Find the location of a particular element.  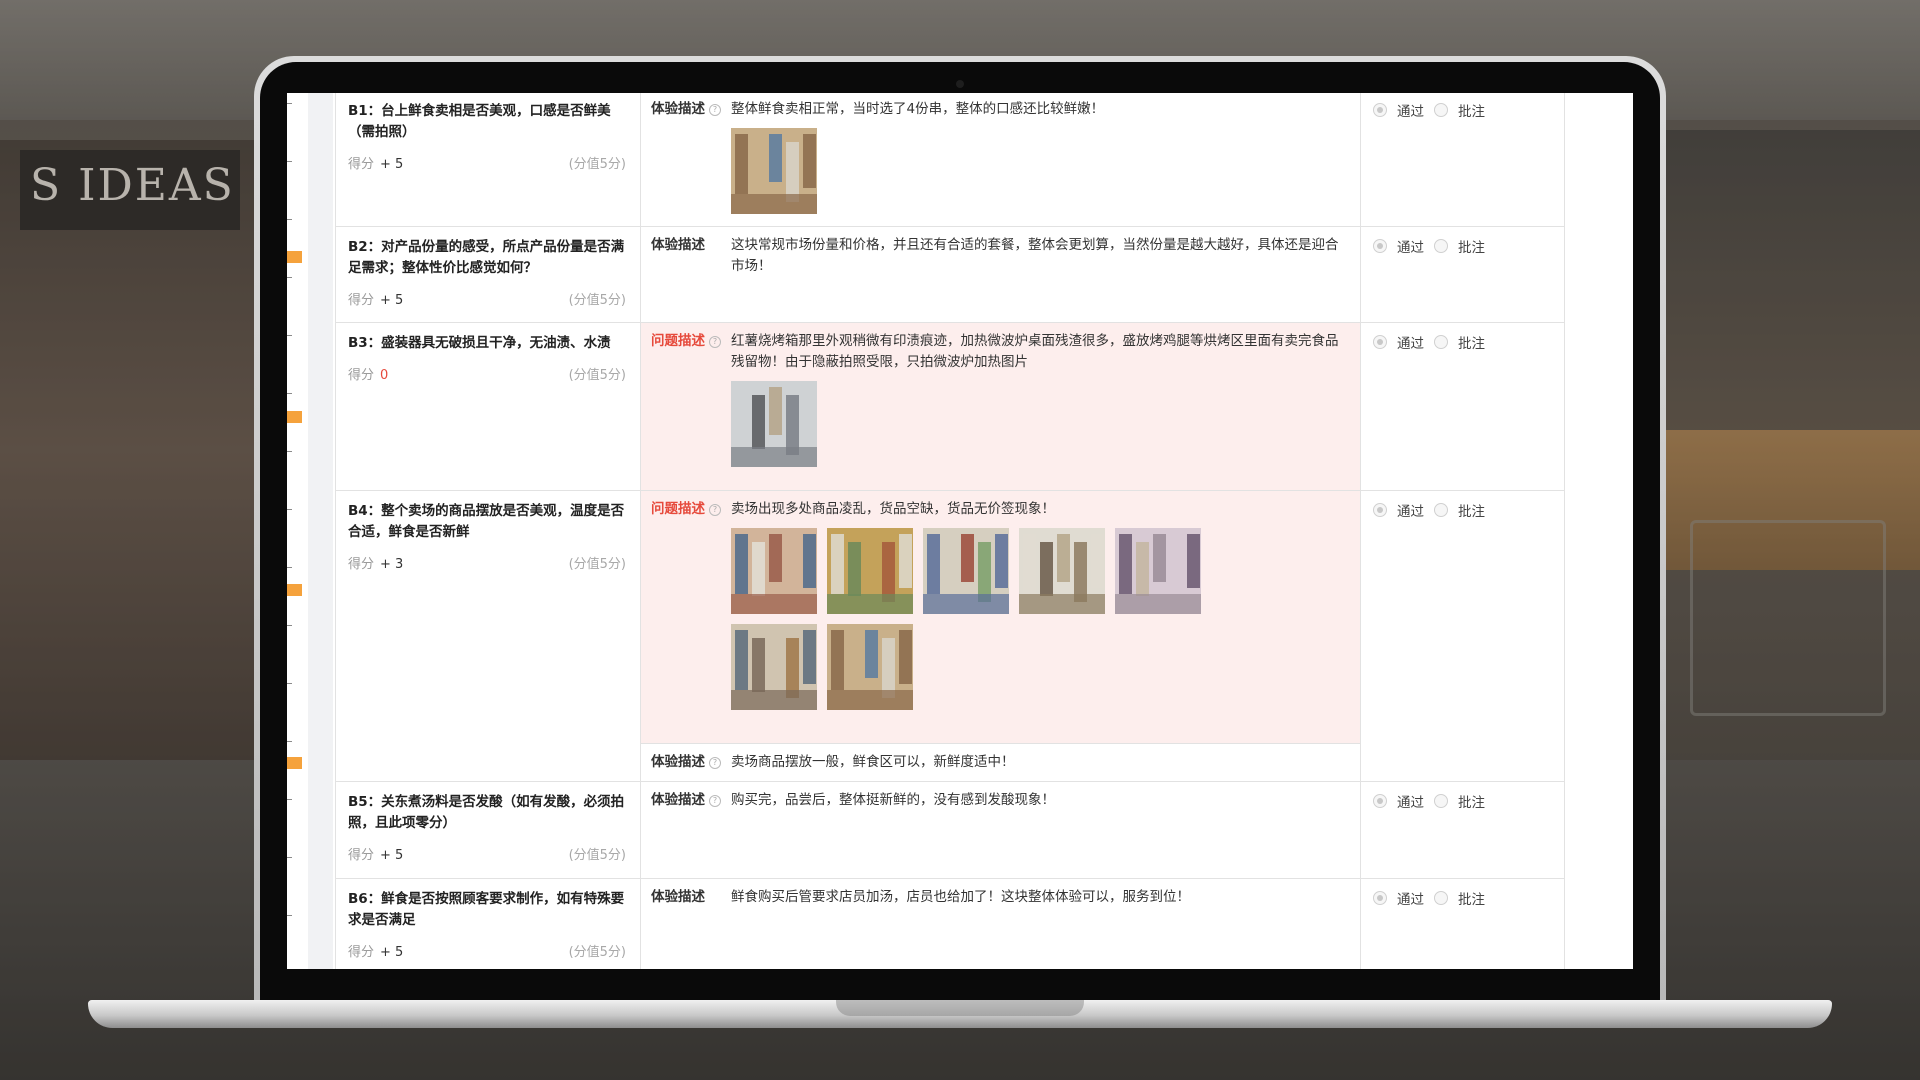

section-indicator is located at coordinates (294, 531).